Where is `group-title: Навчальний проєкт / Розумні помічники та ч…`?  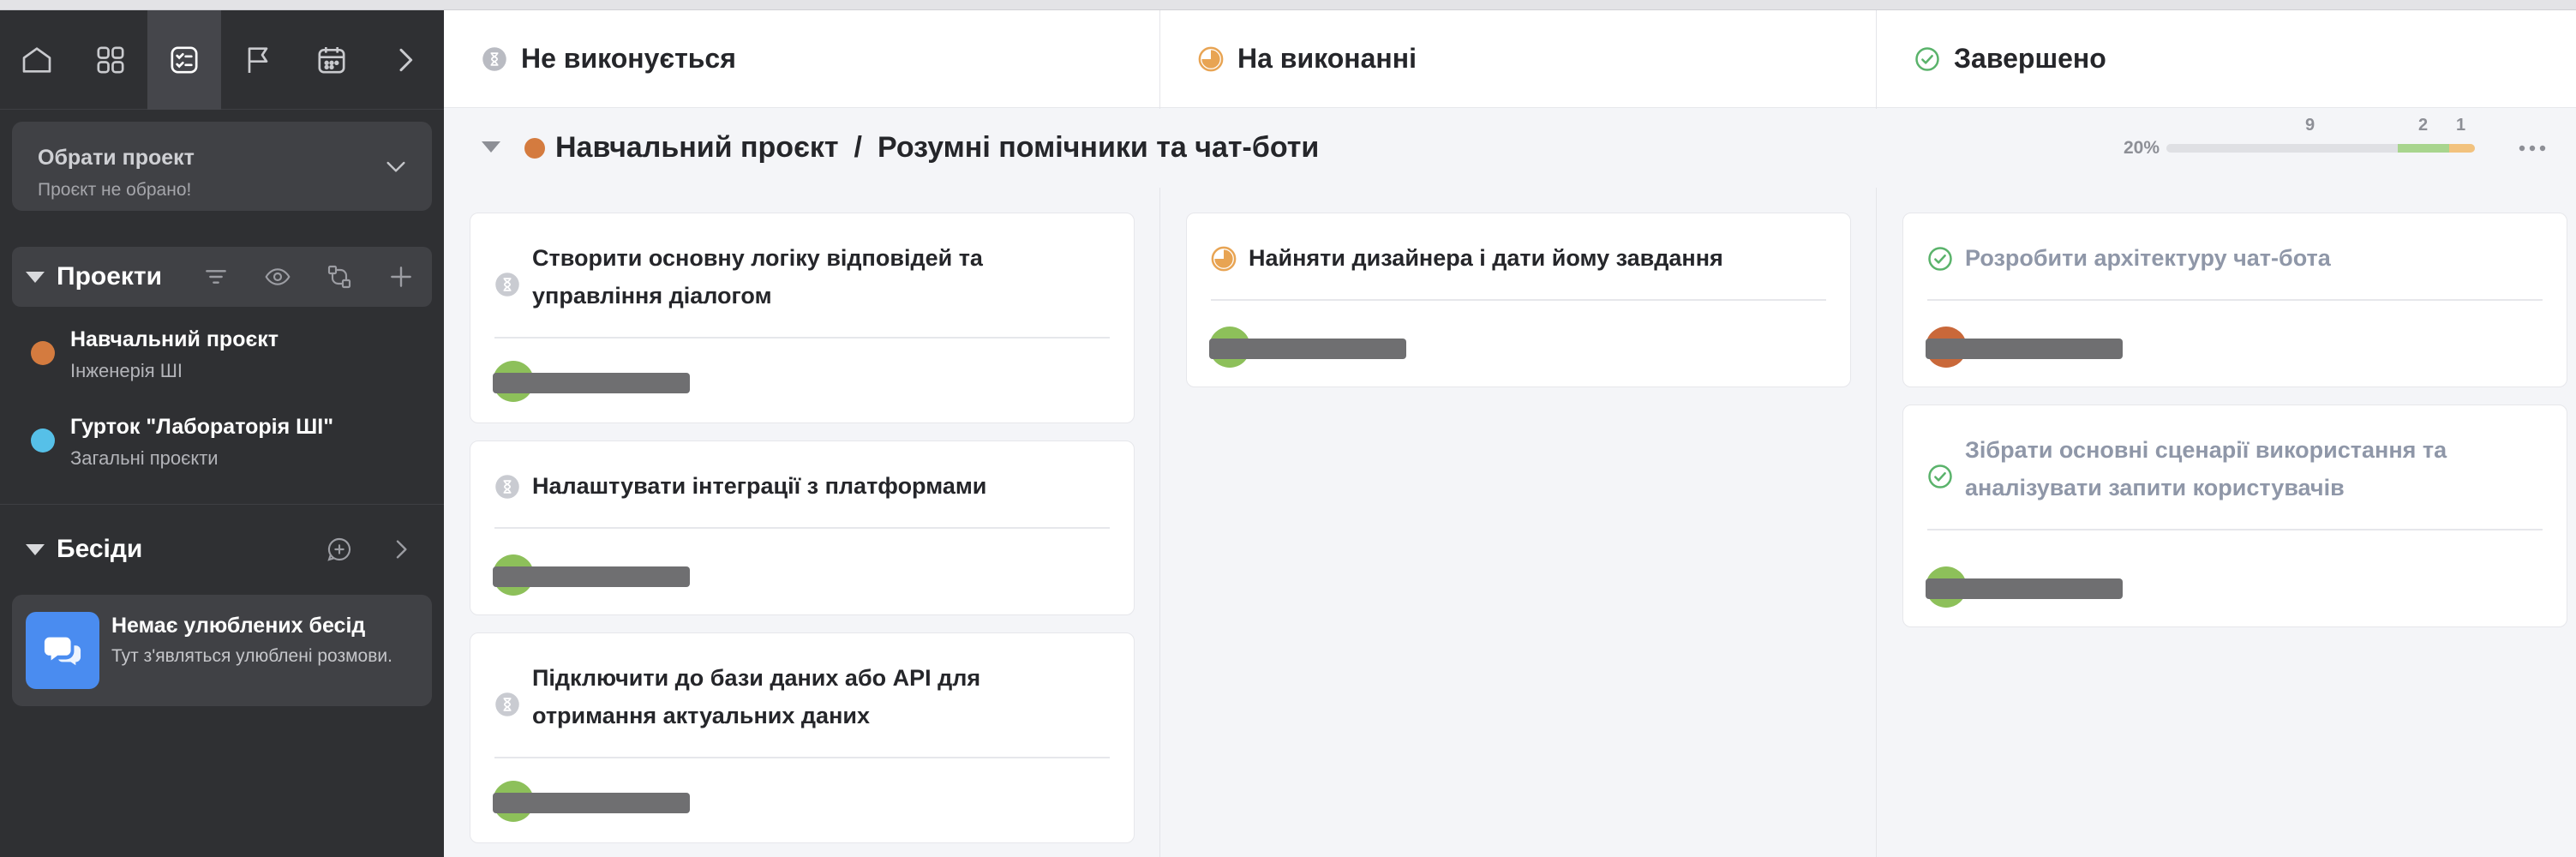 group-title: Навчальний проєкт / Розумні помічники та ч… is located at coordinates (937, 148).